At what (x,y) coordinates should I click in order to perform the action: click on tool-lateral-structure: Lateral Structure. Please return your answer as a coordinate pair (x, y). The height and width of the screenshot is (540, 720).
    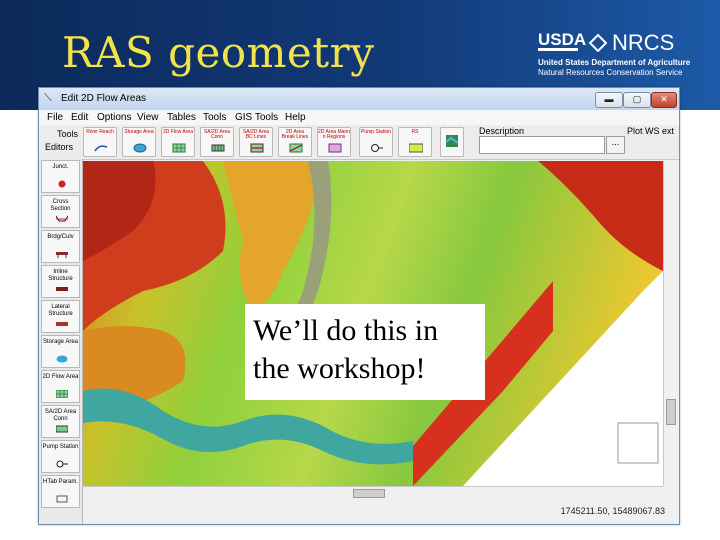
    Looking at the image, I should click on (60, 316).